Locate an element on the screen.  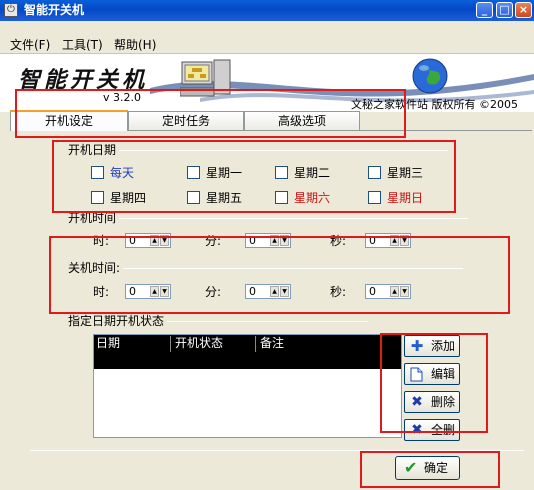
status-section-label: 指定日期开机状态 is located at coordinates (118, 321).